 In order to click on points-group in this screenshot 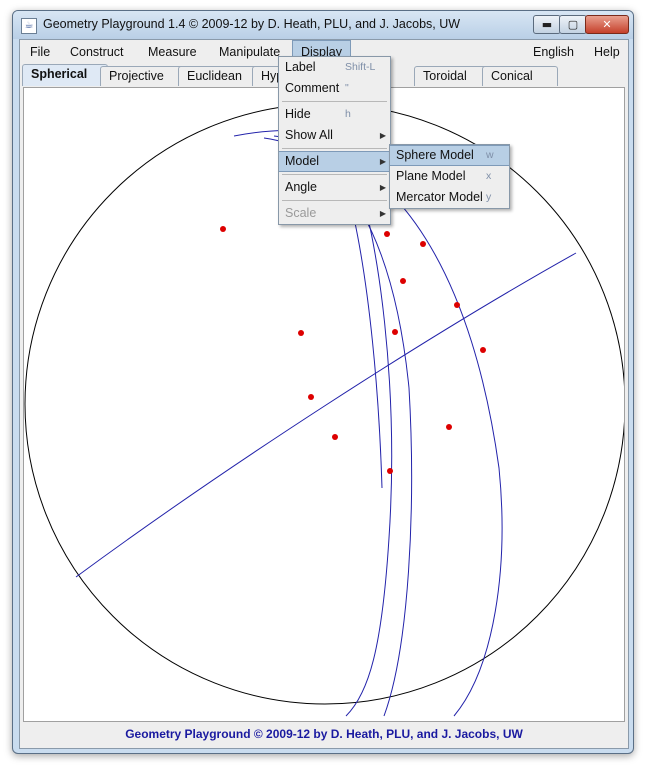, I will do `click(353, 350)`.